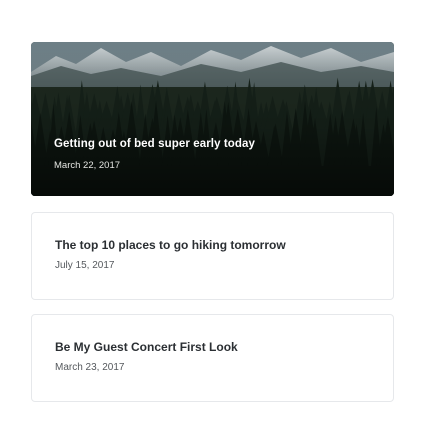  Describe the element at coordinates (85, 265) in the screenshot. I see `post-date: July 15, 2017` at that location.